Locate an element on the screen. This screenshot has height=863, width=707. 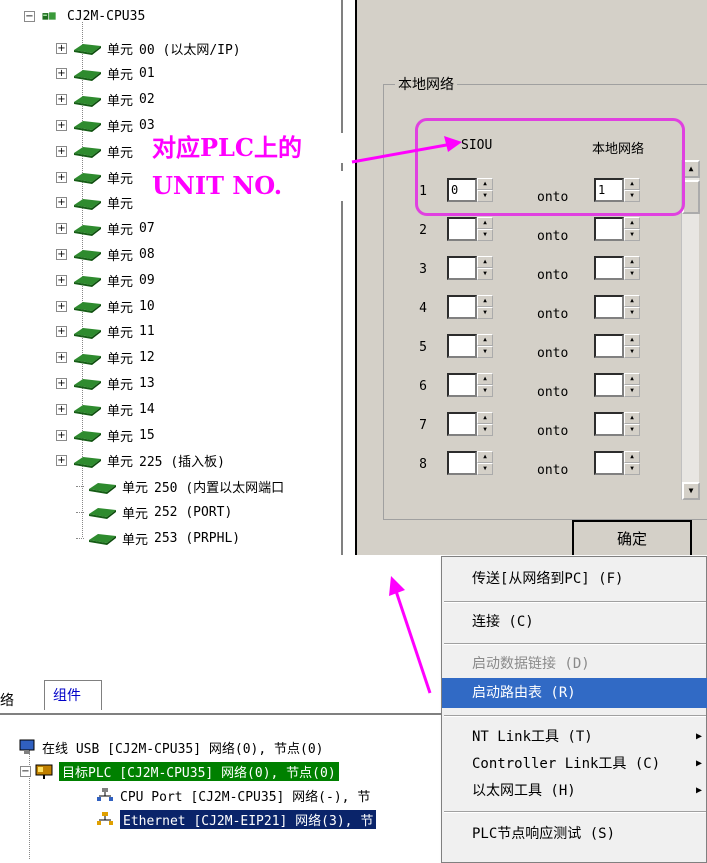
tree-unit-row: + 单元 12 is located at coordinates (105, 358).